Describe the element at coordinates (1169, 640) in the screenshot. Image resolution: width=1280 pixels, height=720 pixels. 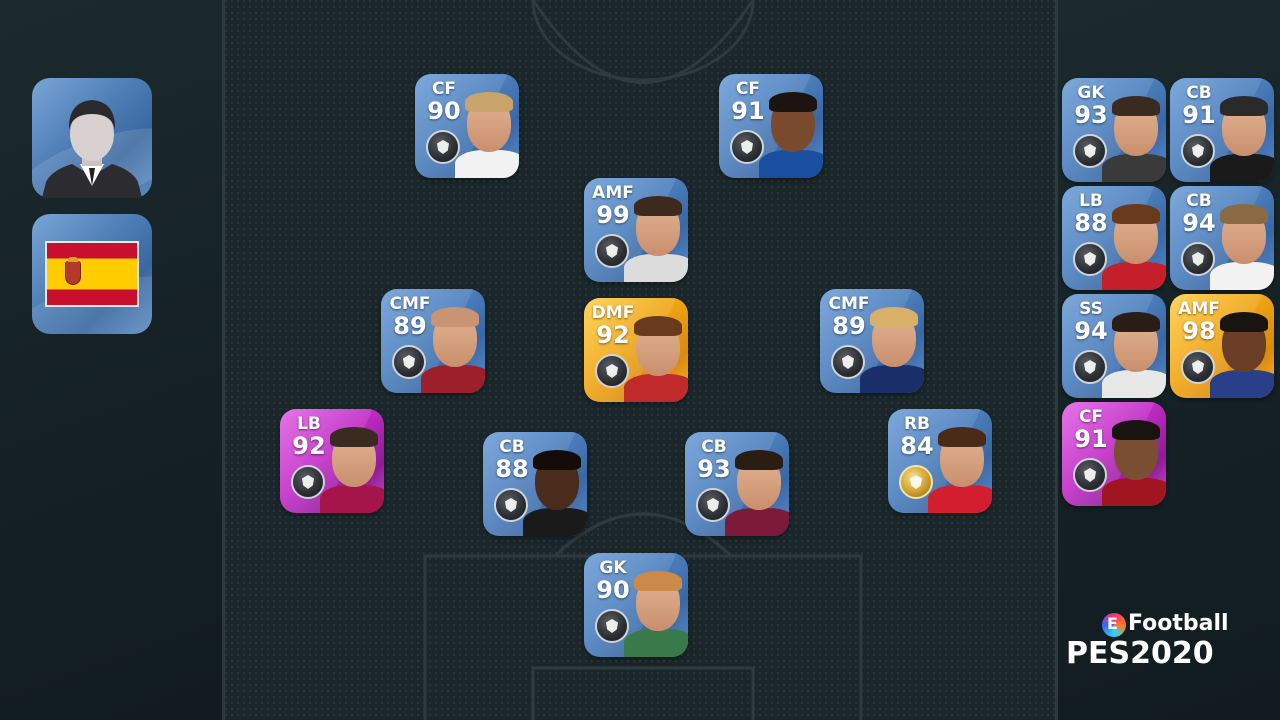
I see `efootball-pes2020-logo: Football PES2020` at that location.